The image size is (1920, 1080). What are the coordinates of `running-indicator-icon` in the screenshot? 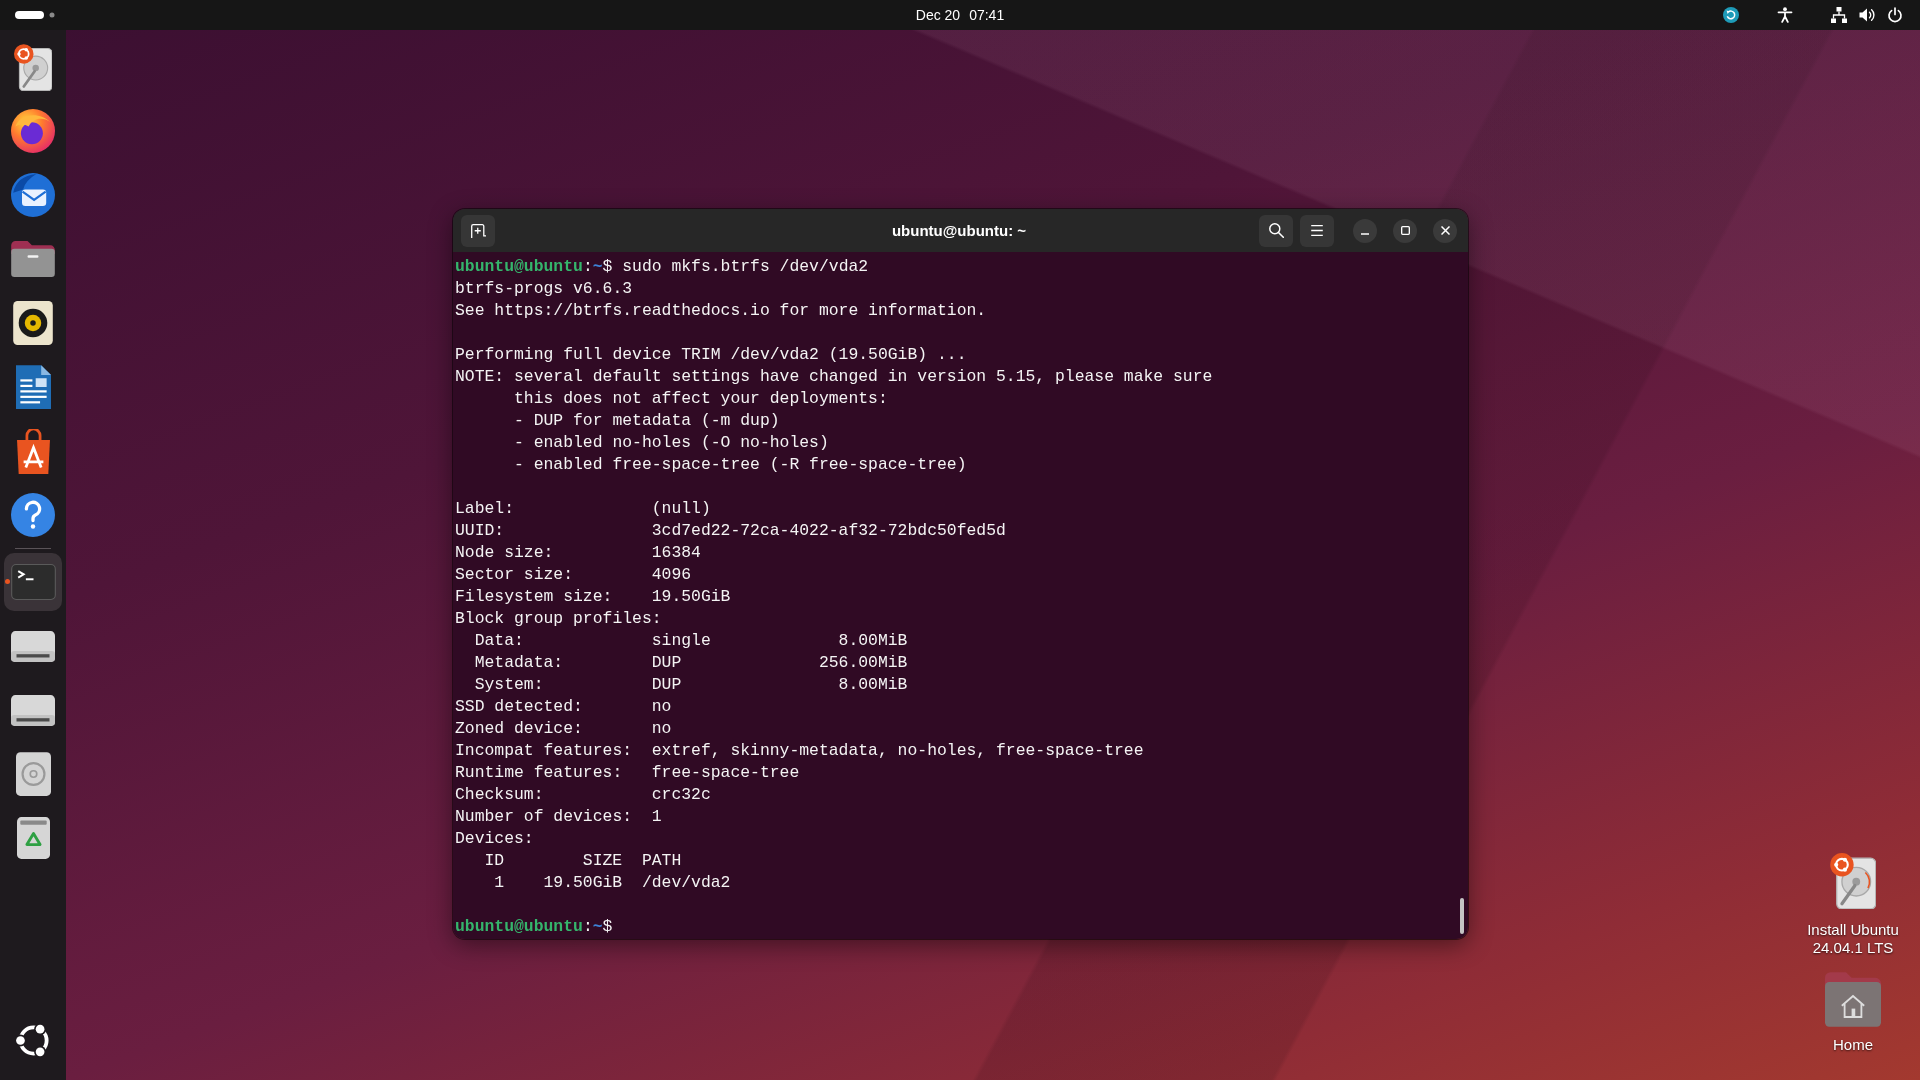 It's located at (7, 581).